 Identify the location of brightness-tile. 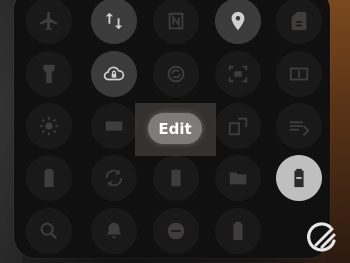
(49, 126).